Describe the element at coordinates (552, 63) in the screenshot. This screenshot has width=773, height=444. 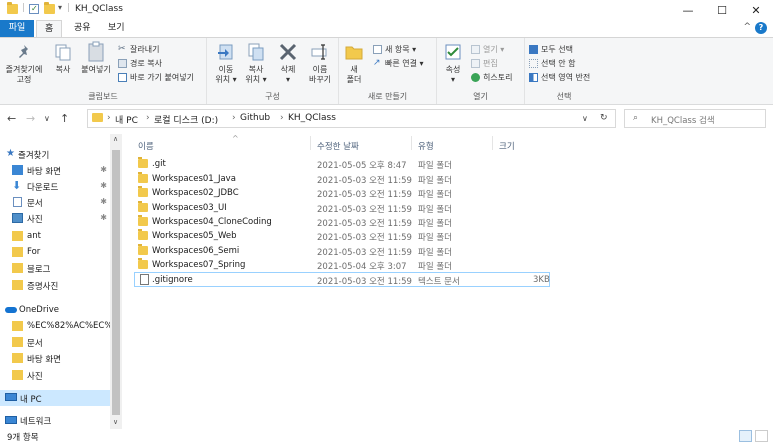
I see `select-none-button: 선택 안 함` at that location.